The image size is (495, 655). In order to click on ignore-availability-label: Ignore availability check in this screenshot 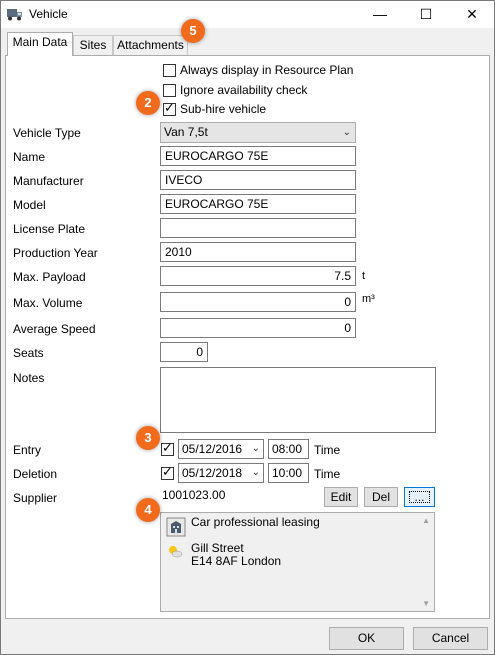, I will do `click(244, 90)`.